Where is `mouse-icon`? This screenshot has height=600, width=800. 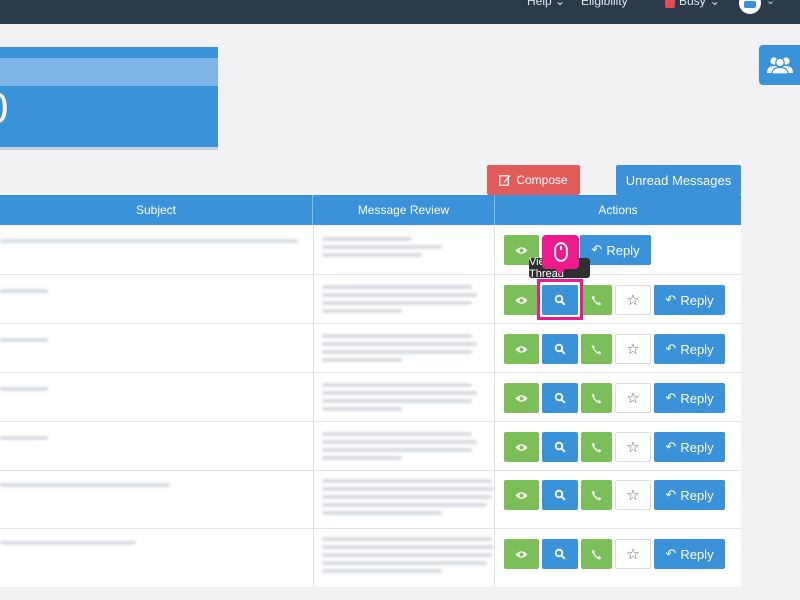 mouse-icon is located at coordinates (560, 252).